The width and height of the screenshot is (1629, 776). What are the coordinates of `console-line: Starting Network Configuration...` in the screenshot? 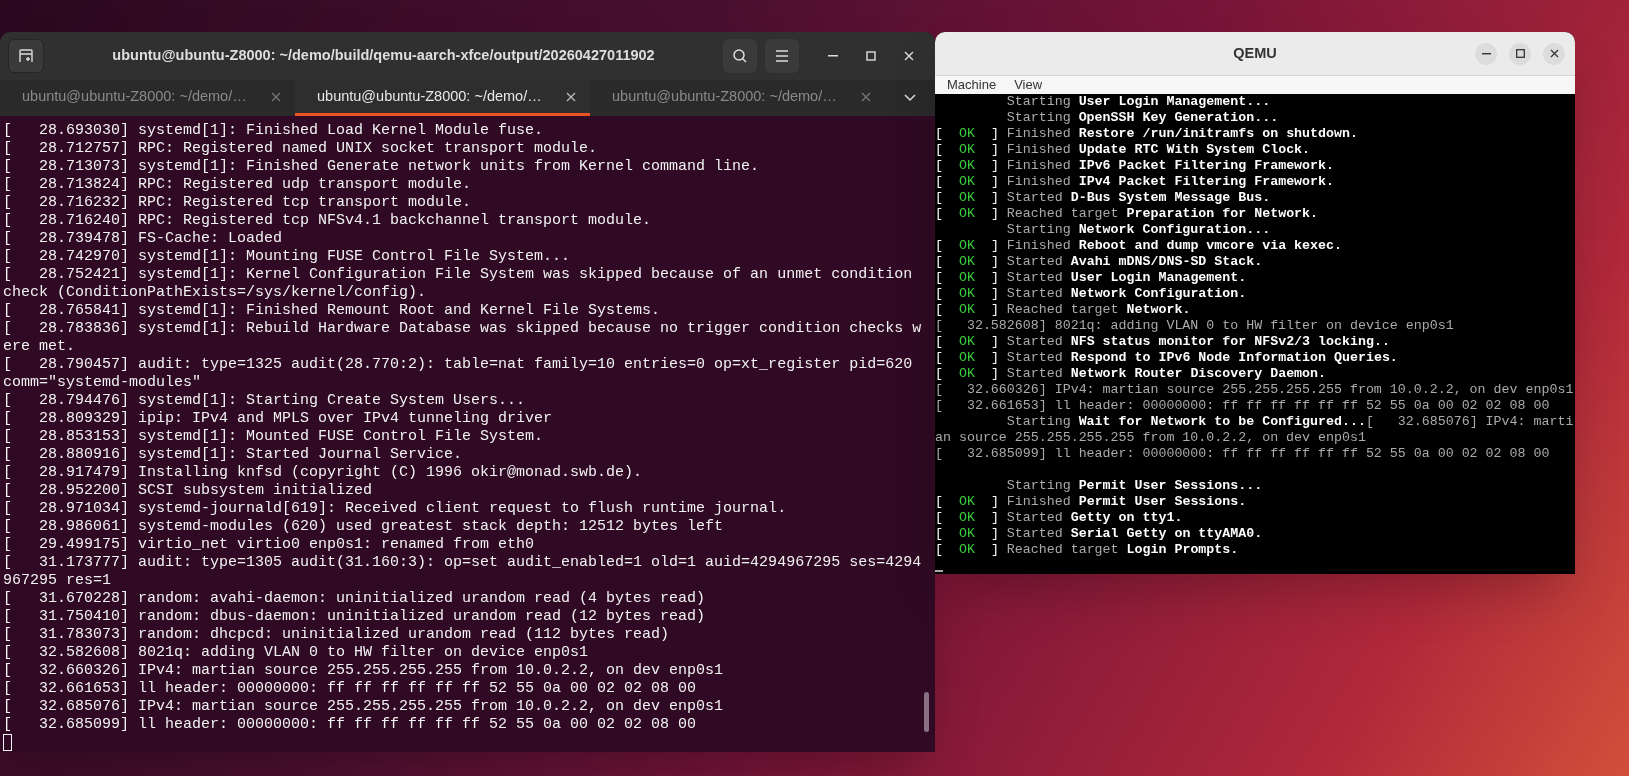 It's located at (1138, 230).